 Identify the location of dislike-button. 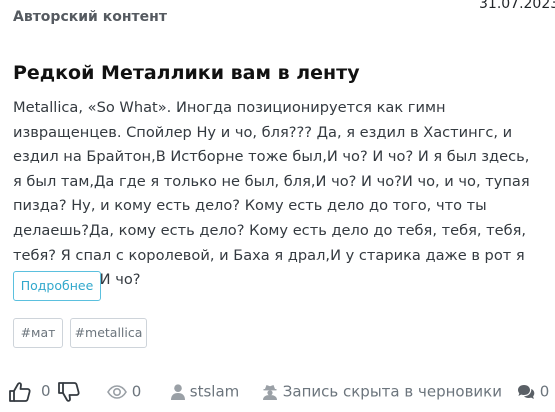
(70, 391).